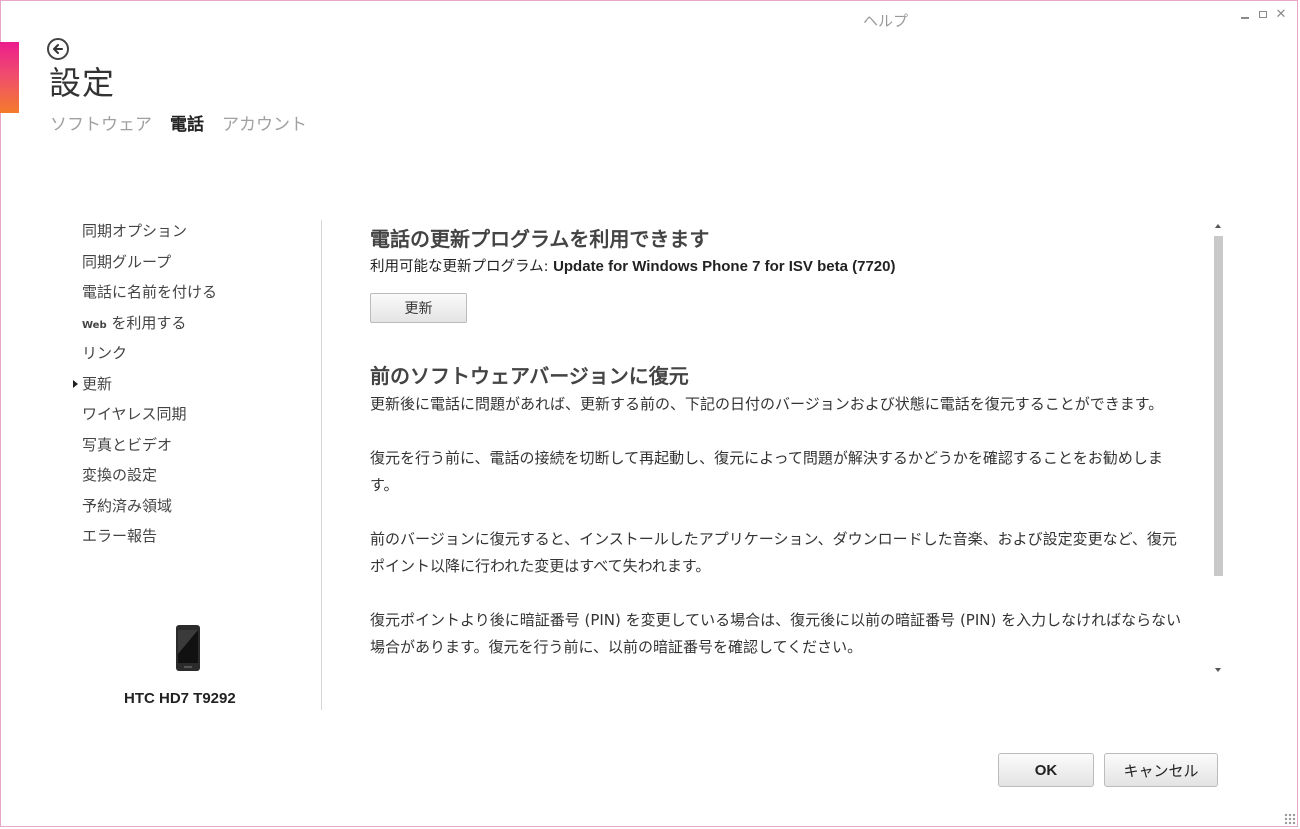 This screenshot has height=829, width=1300. I want to click on update-available-title: 電話の更新プログラムを利用できます, so click(540, 239).